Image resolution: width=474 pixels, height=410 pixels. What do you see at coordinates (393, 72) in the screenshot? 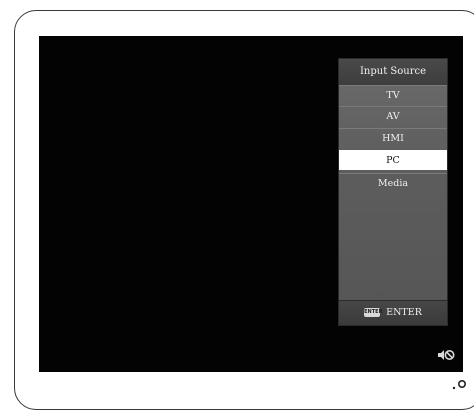
I see `menu-title: Input Source` at bounding box center [393, 72].